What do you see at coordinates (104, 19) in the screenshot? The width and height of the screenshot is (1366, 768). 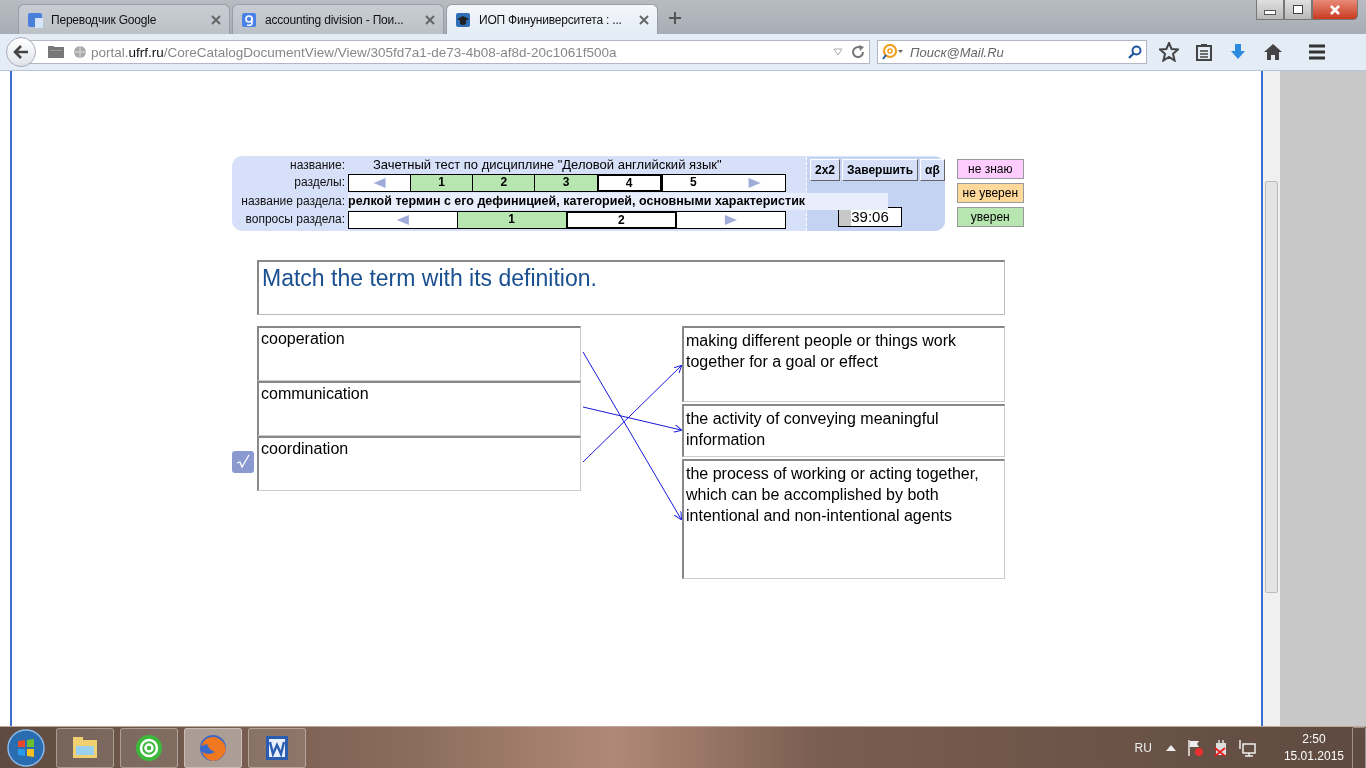 I see `tab-title: Переводчик Google` at bounding box center [104, 19].